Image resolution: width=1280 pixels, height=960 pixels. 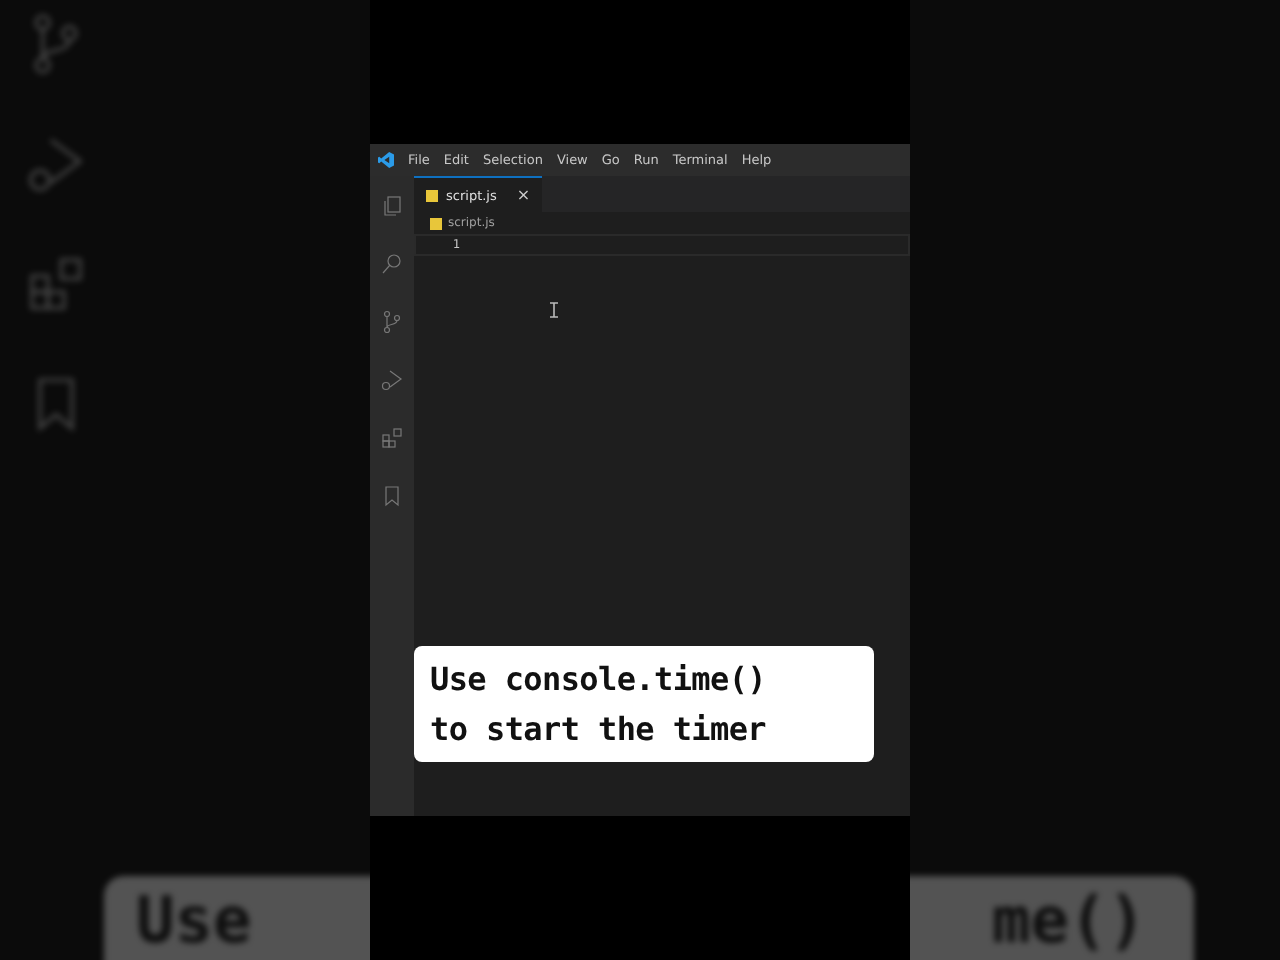 What do you see at coordinates (599, 730) in the screenshot?
I see `caption-text: to start the timer` at bounding box center [599, 730].